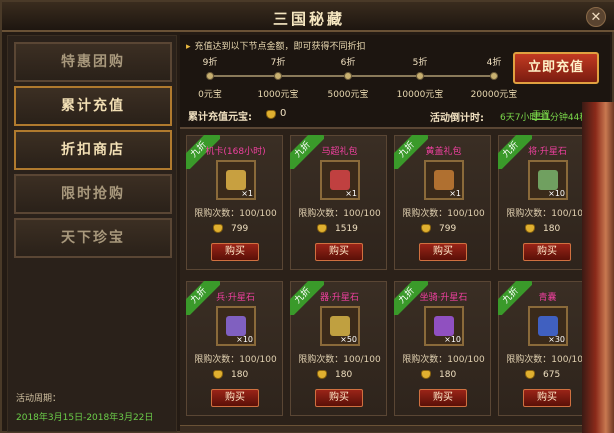 The height and width of the screenshot is (433, 614). I want to click on progress-track, so click(352, 76).